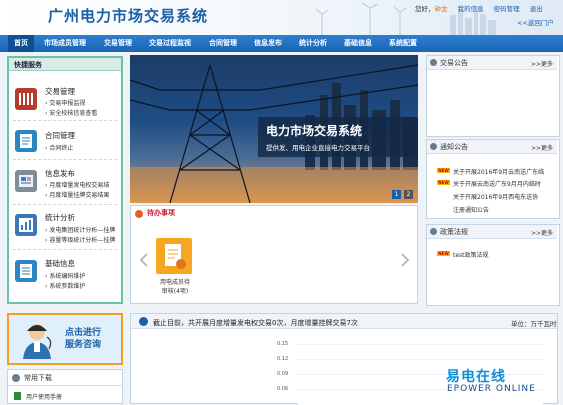  Describe the element at coordinates (37, 341) in the screenshot. I see `support-agent-icon` at that location.